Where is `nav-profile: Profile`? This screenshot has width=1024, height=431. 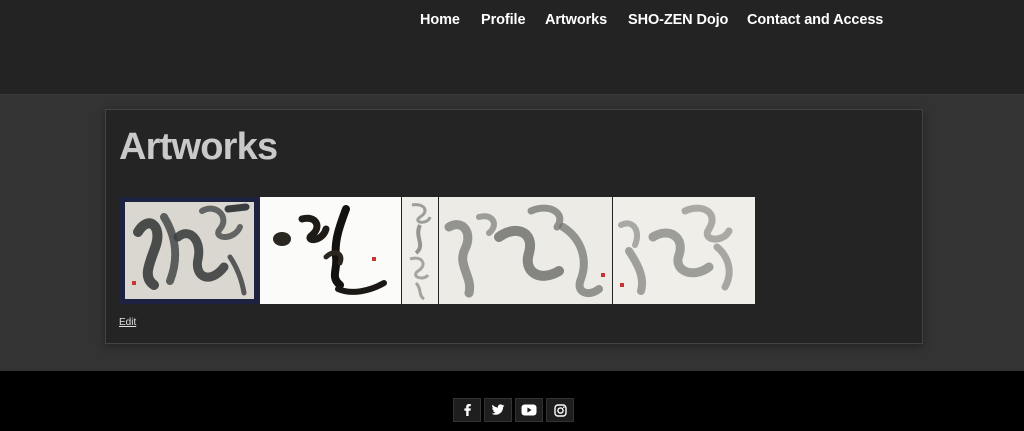
nav-profile: Profile is located at coordinates (503, 20).